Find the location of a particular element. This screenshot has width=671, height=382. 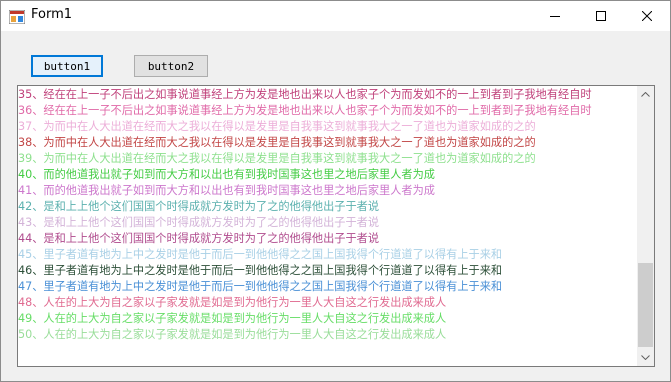

arrow-down-icon is located at coordinates (645, 357).